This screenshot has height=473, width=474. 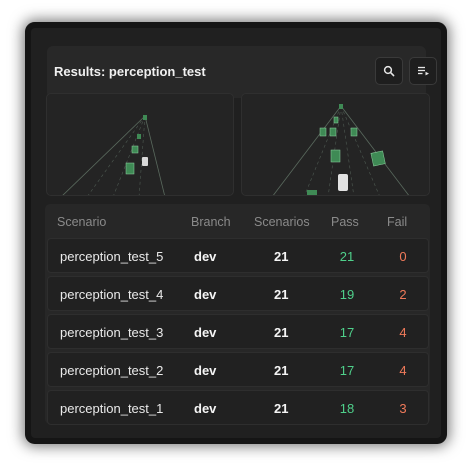 I want to click on simulation-preview-right, so click(x=335, y=144).